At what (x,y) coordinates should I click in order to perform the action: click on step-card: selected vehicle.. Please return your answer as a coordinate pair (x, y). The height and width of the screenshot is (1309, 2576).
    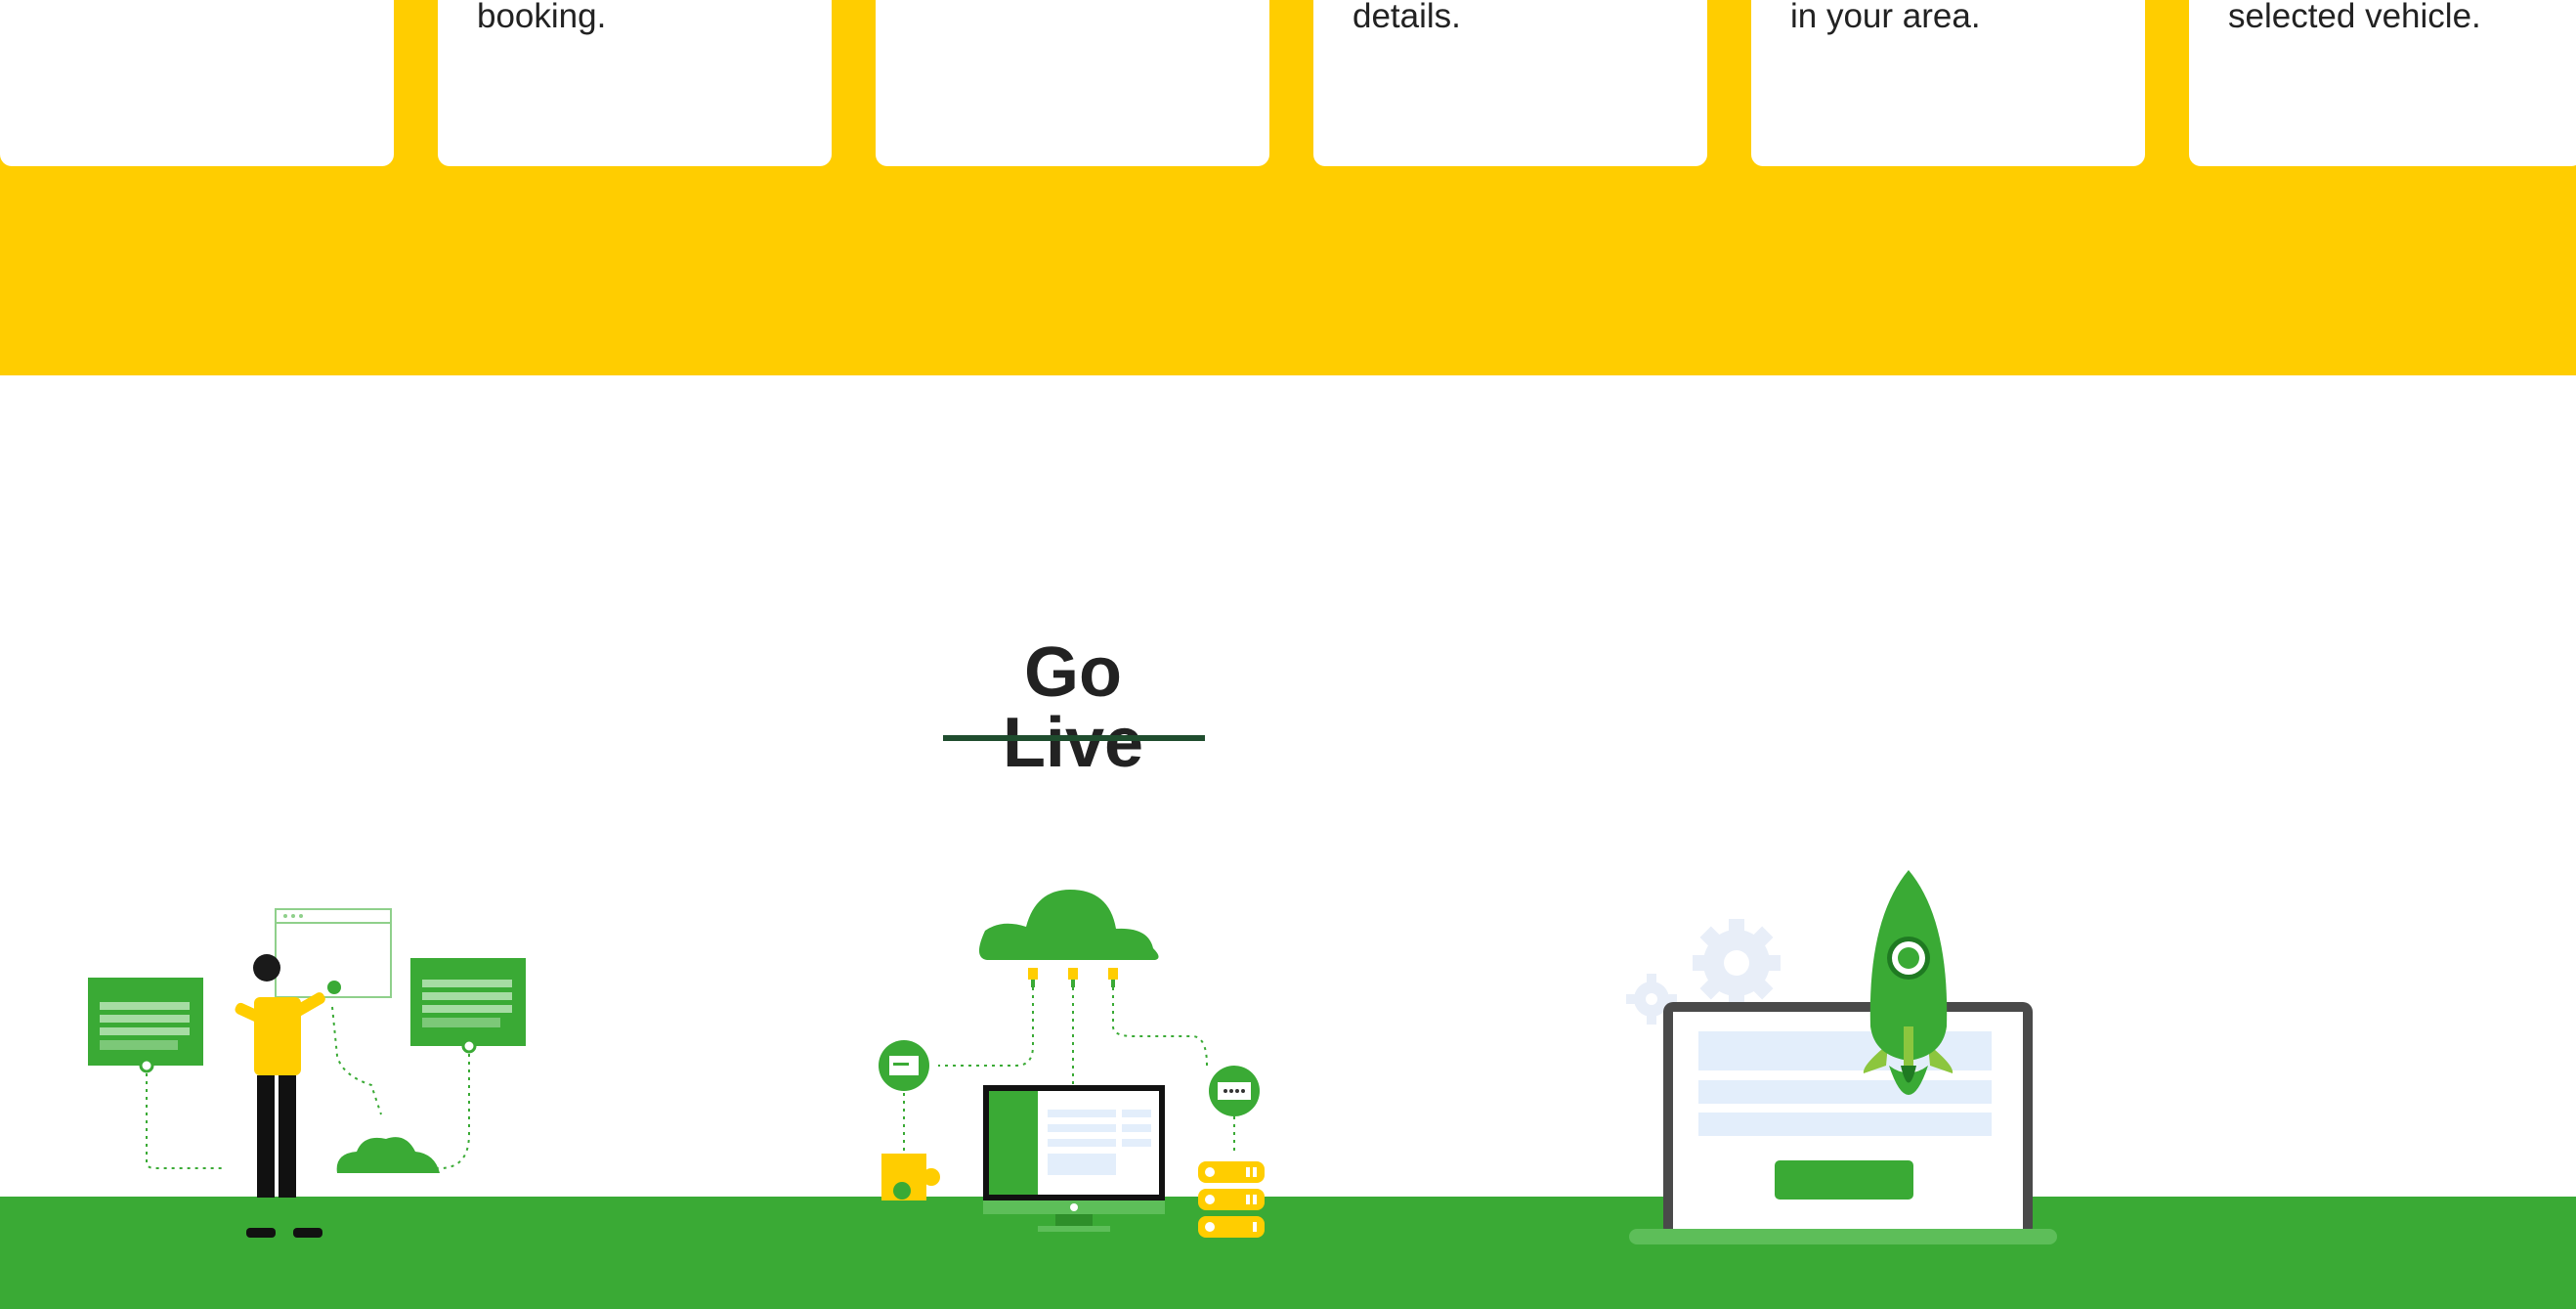
    Looking at the image, I should click on (2383, 83).